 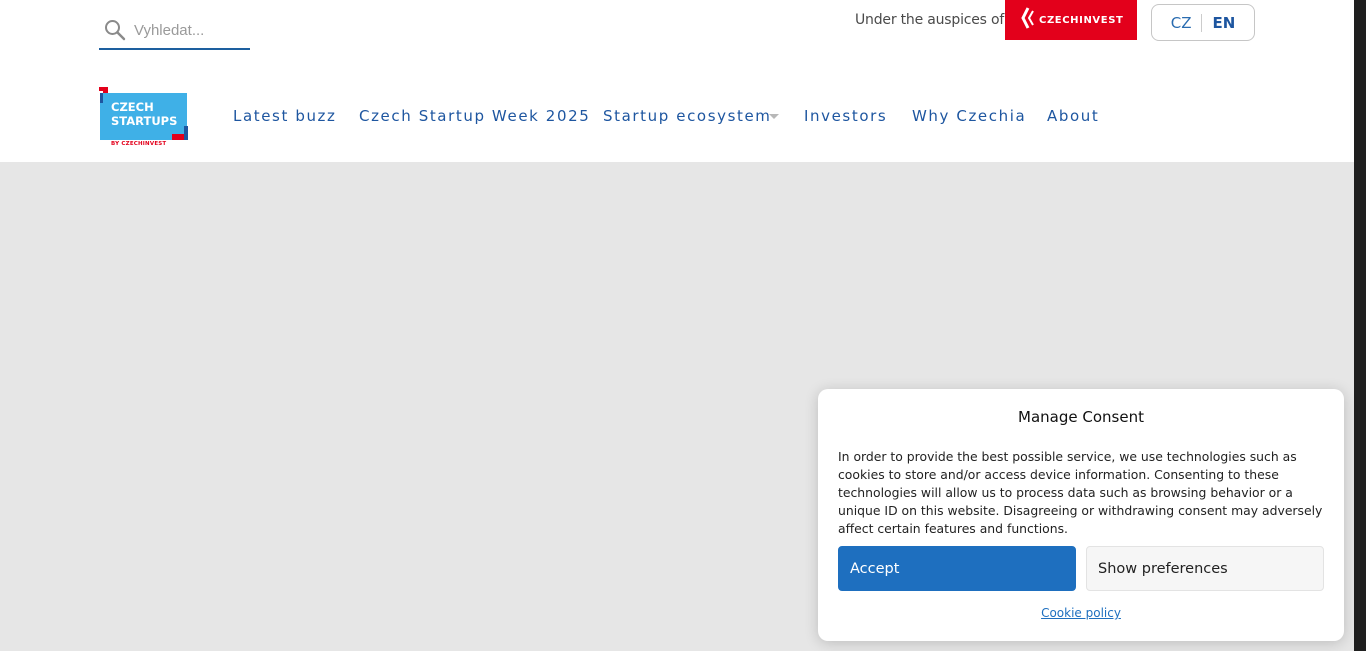 What do you see at coordinates (1187, 22) in the screenshot?
I see `language-cz-link: CZ` at bounding box center [1187, 22].